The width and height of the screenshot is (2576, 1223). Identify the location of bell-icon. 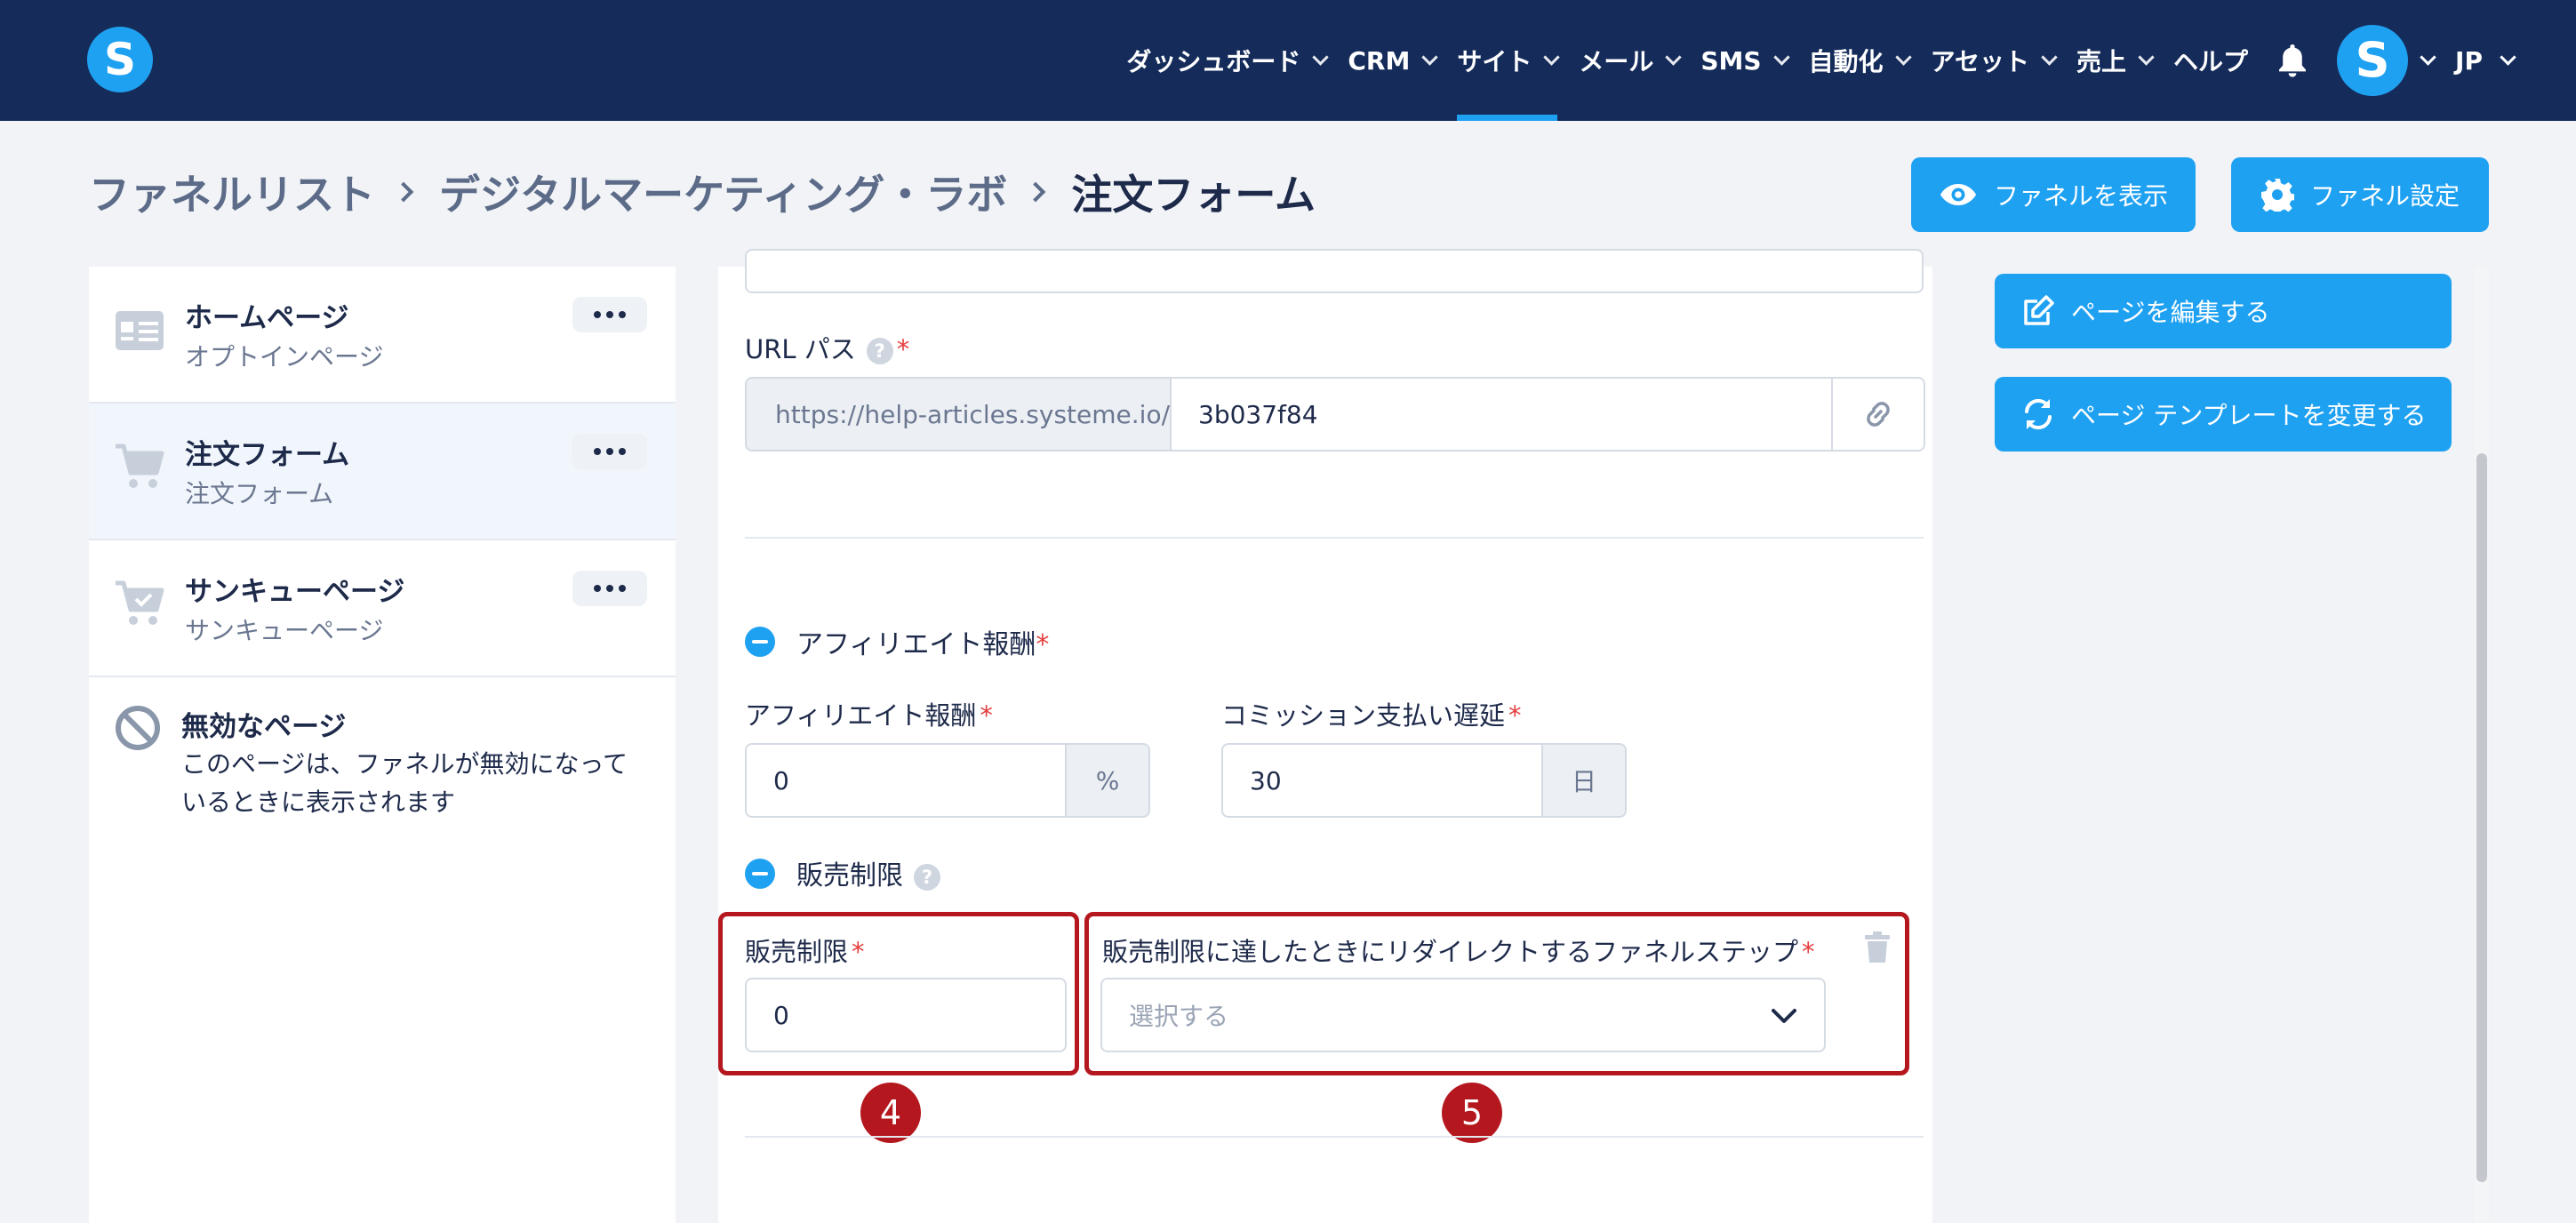
(2292, 60).